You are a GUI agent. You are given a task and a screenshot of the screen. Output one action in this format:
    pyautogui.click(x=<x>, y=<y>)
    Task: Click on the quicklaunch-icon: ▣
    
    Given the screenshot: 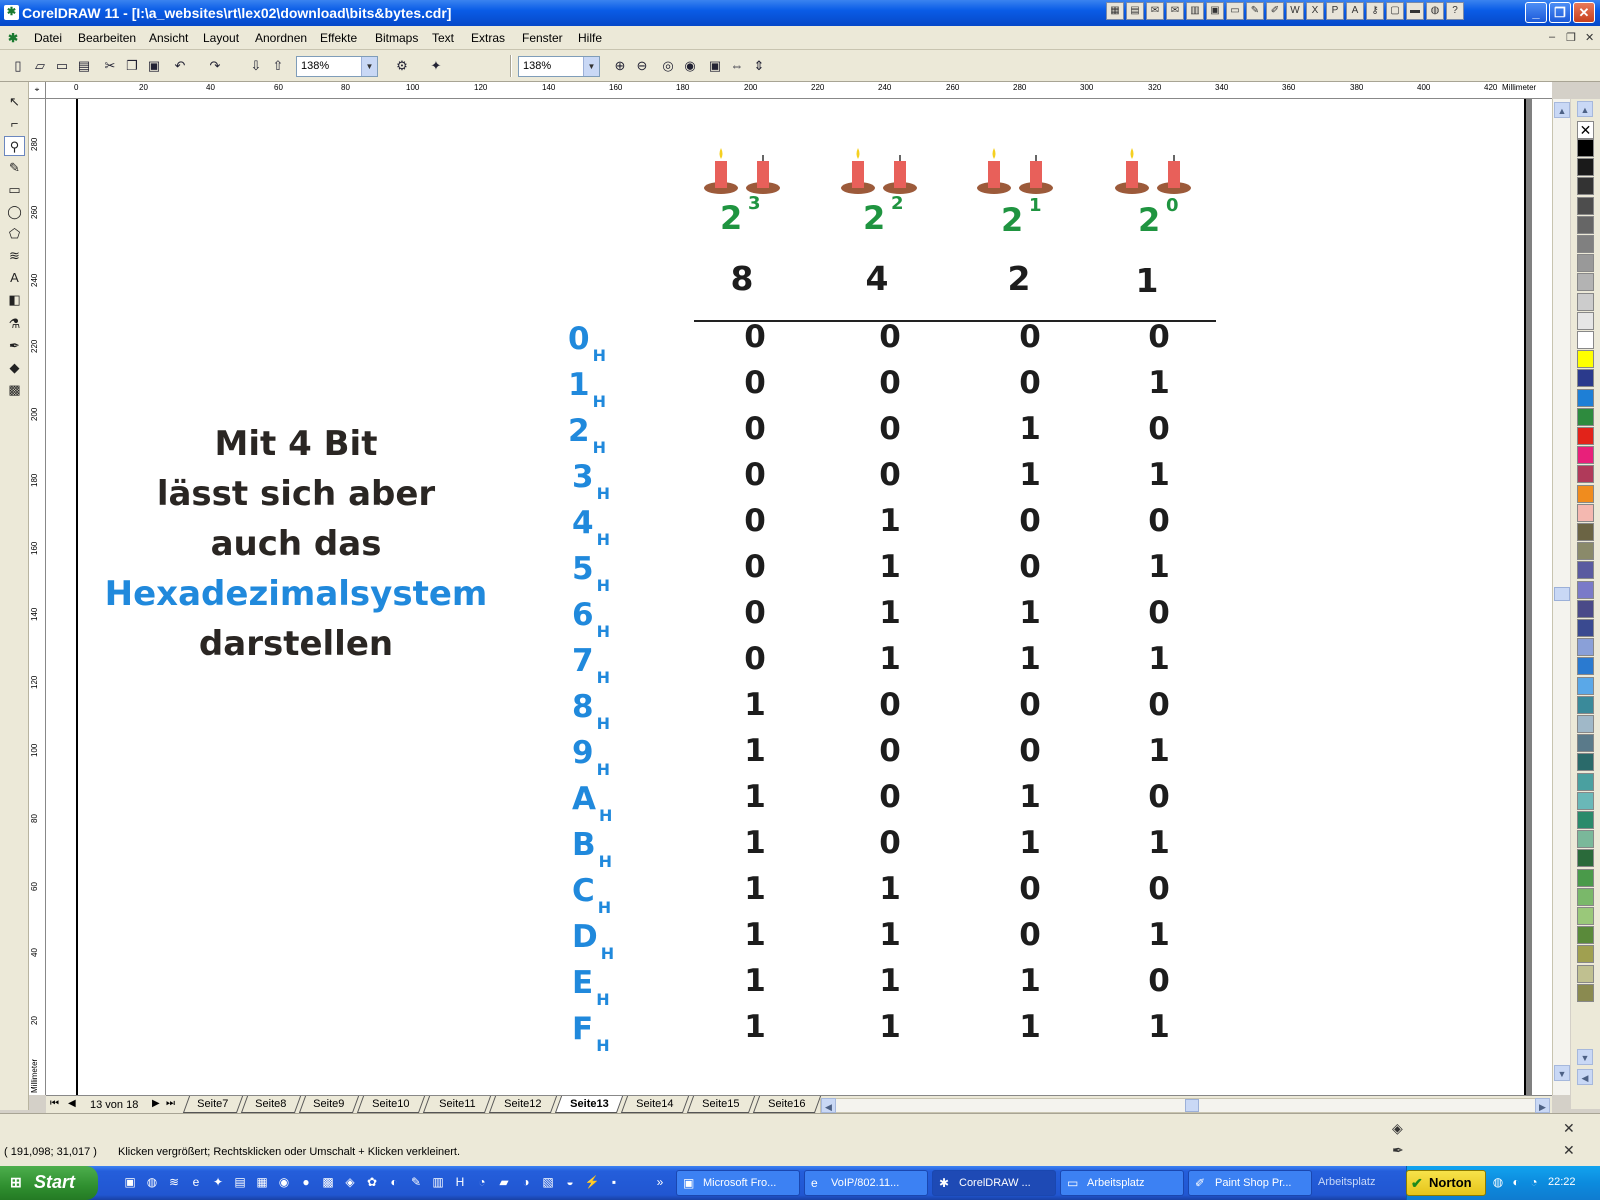 What is the action you would take?
    pyautogui.click(x=130, y=1182)
    